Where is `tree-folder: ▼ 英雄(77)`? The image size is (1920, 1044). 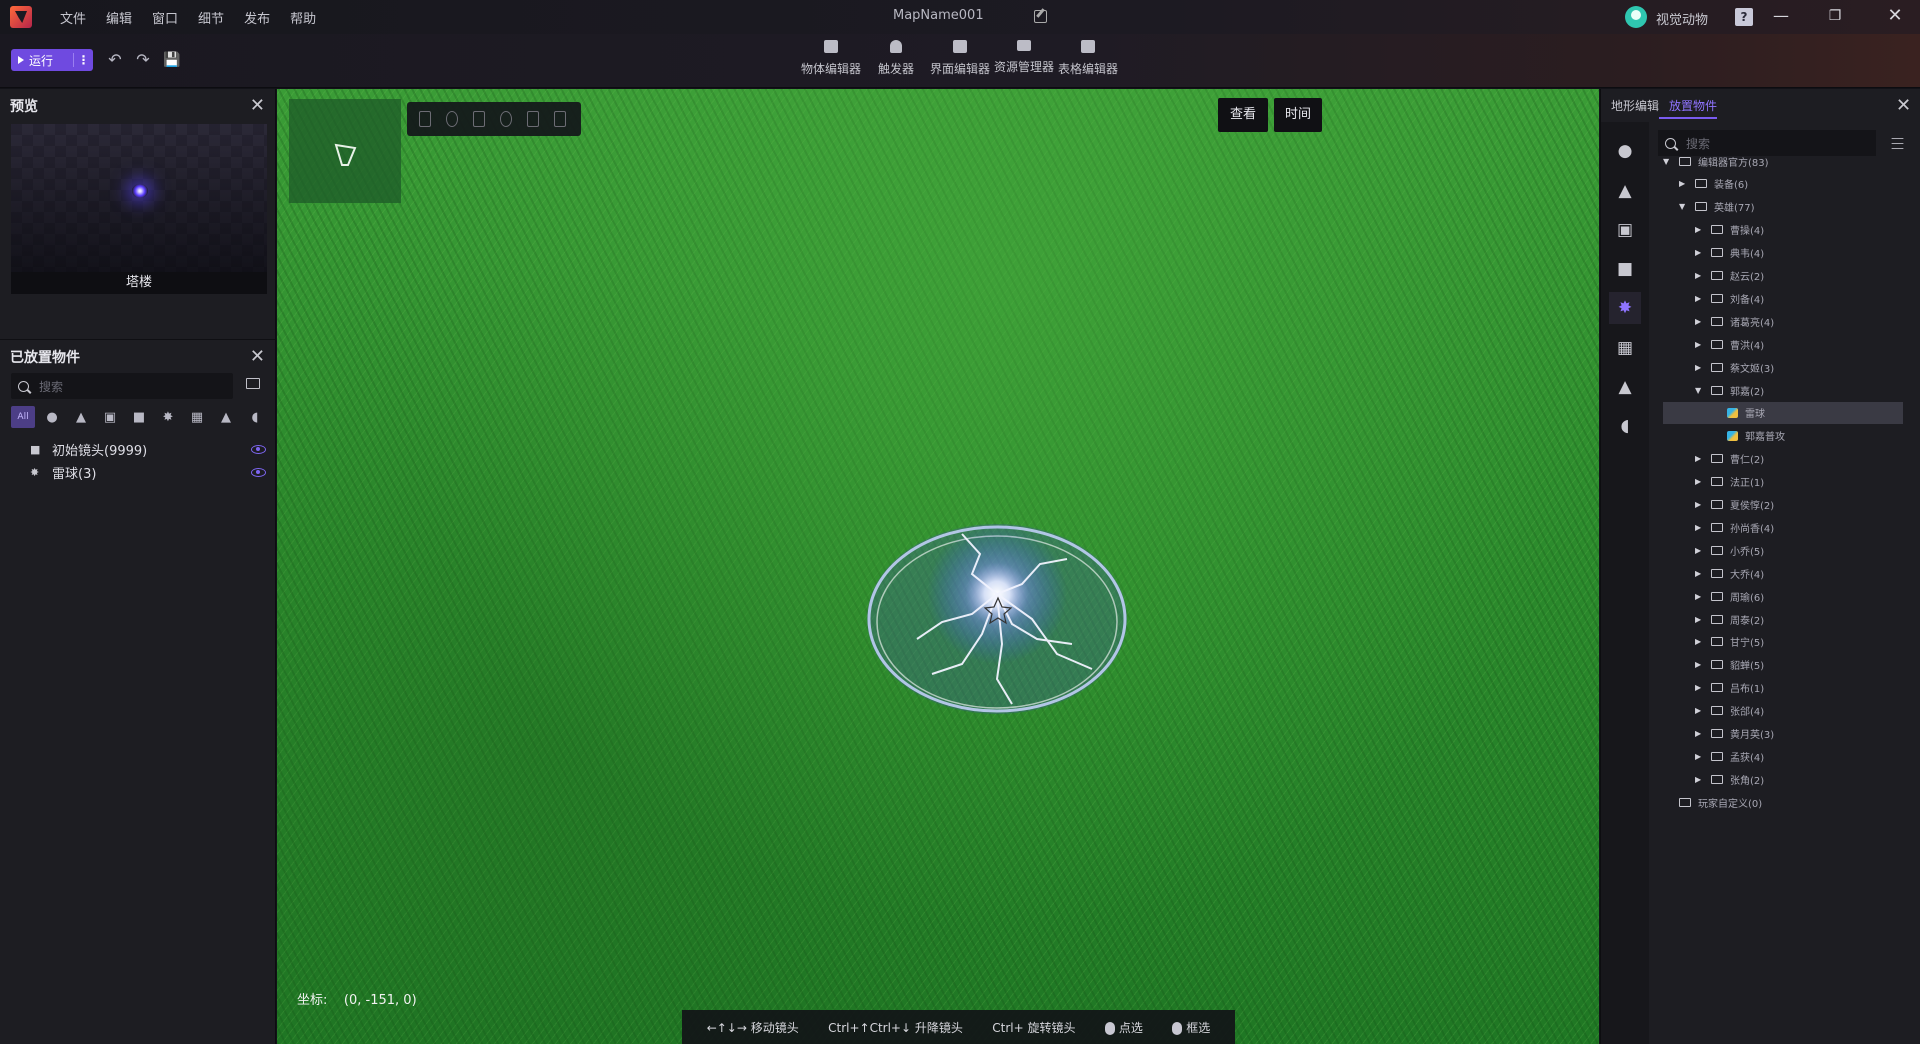 tree-folder: ▼ 英雄(77) is located at coordinates (1717, 207).